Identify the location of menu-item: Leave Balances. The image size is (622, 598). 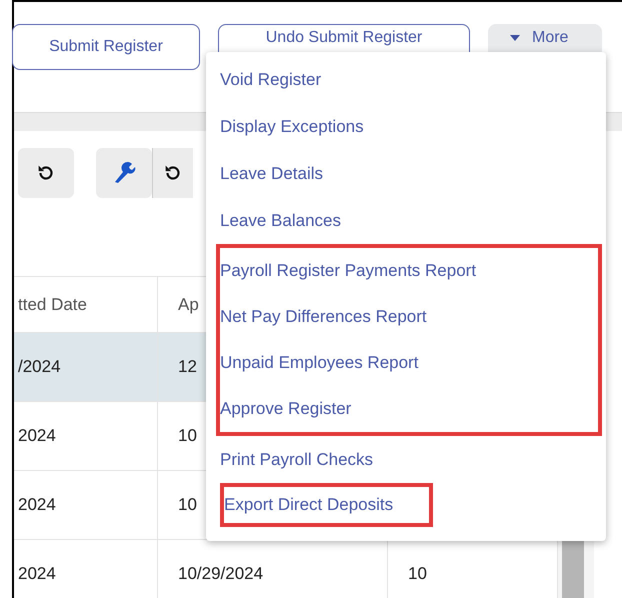
(413, 220).